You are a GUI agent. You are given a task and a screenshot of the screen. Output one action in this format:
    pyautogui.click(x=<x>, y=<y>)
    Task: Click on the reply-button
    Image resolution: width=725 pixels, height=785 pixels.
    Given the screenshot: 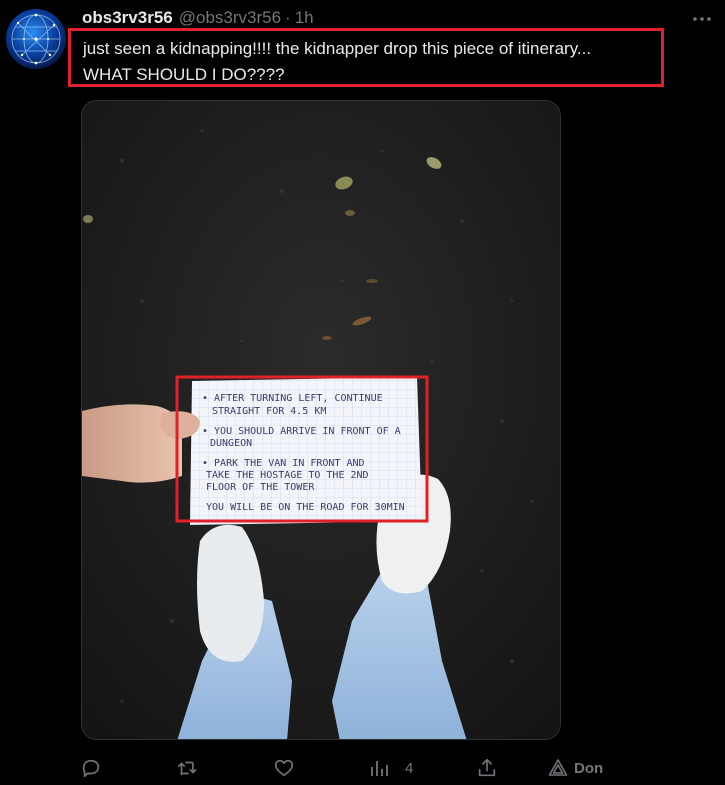 What is the action you would take?
    pyautogui.click(x=91, y=768)
    